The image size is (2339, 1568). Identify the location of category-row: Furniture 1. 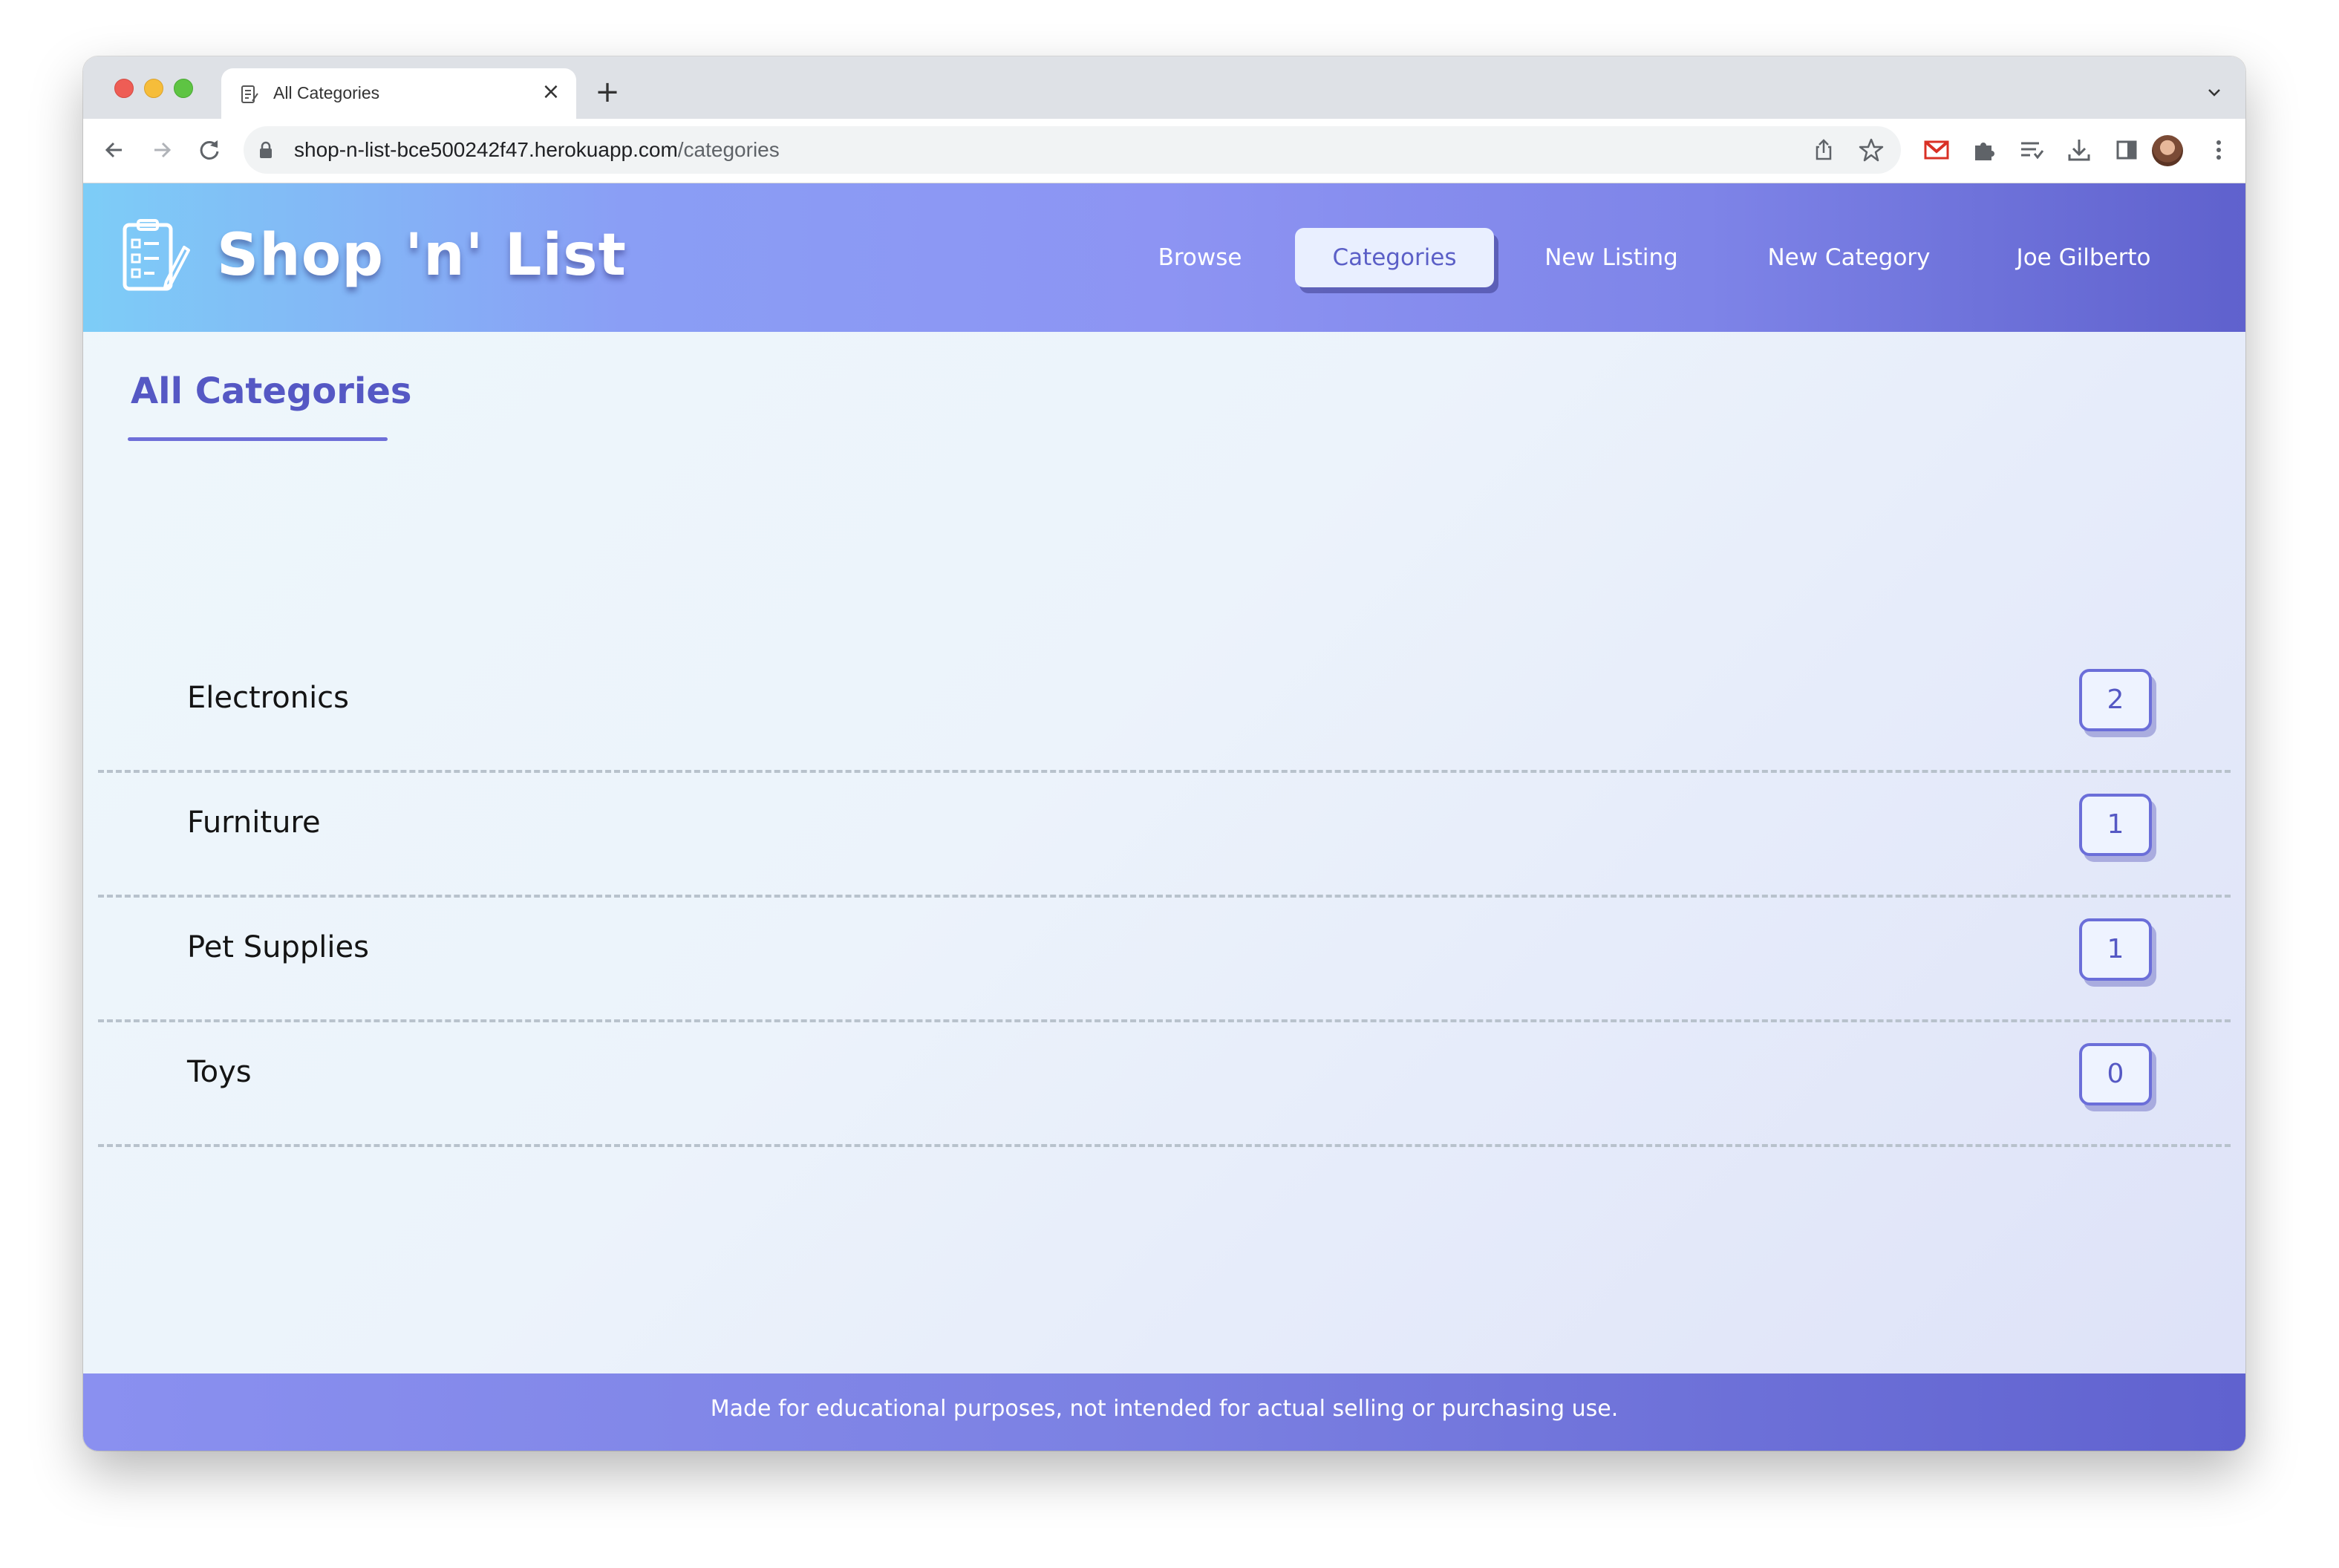
(1164, 835).